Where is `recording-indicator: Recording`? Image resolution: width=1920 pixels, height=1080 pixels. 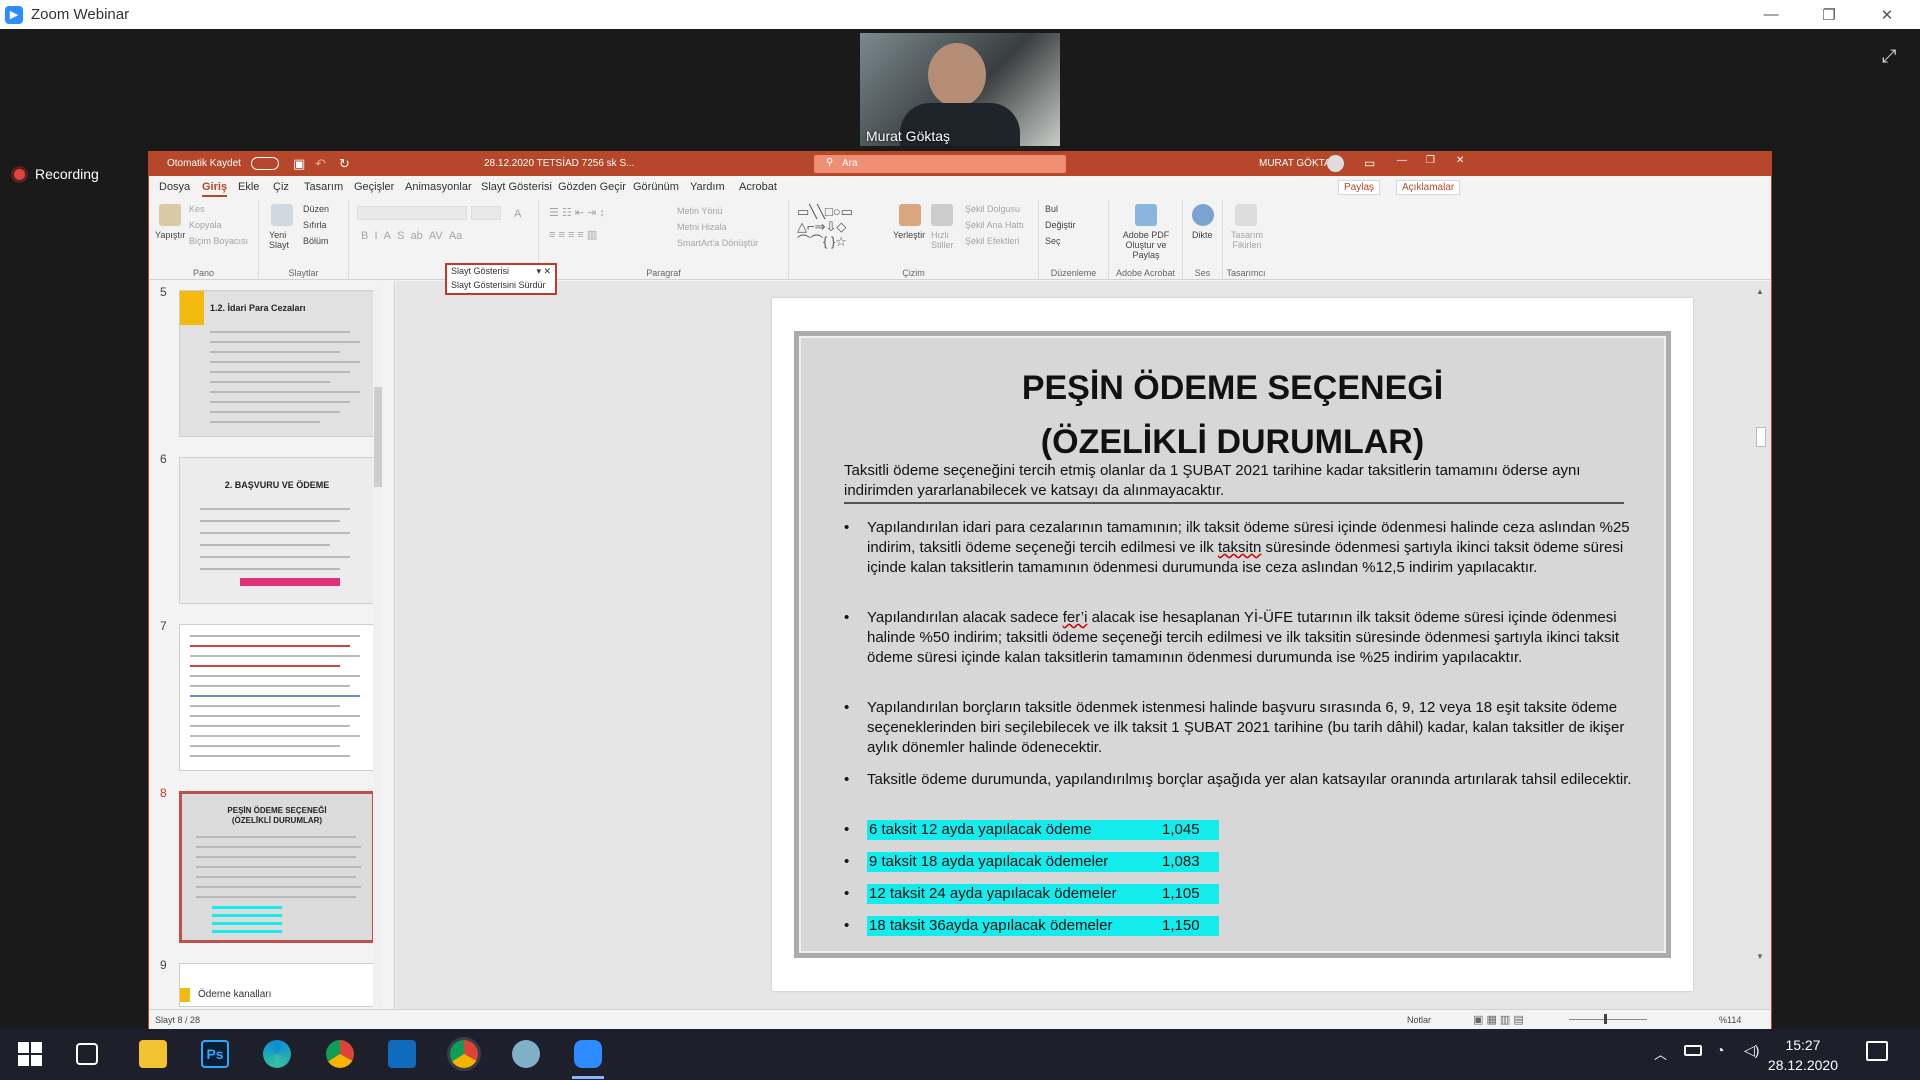
recording-indicator: Recording is located at coordinates (56, 174).